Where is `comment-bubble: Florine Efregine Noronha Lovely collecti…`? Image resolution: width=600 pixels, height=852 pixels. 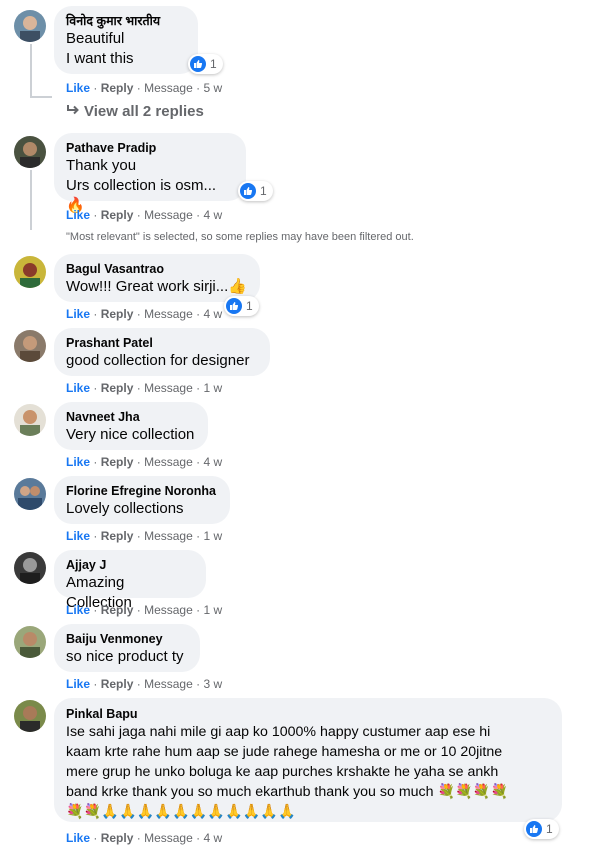 comment-bubble: Florine Efregine Noronha Lovely collecti… is located at coordinates (142, 500).